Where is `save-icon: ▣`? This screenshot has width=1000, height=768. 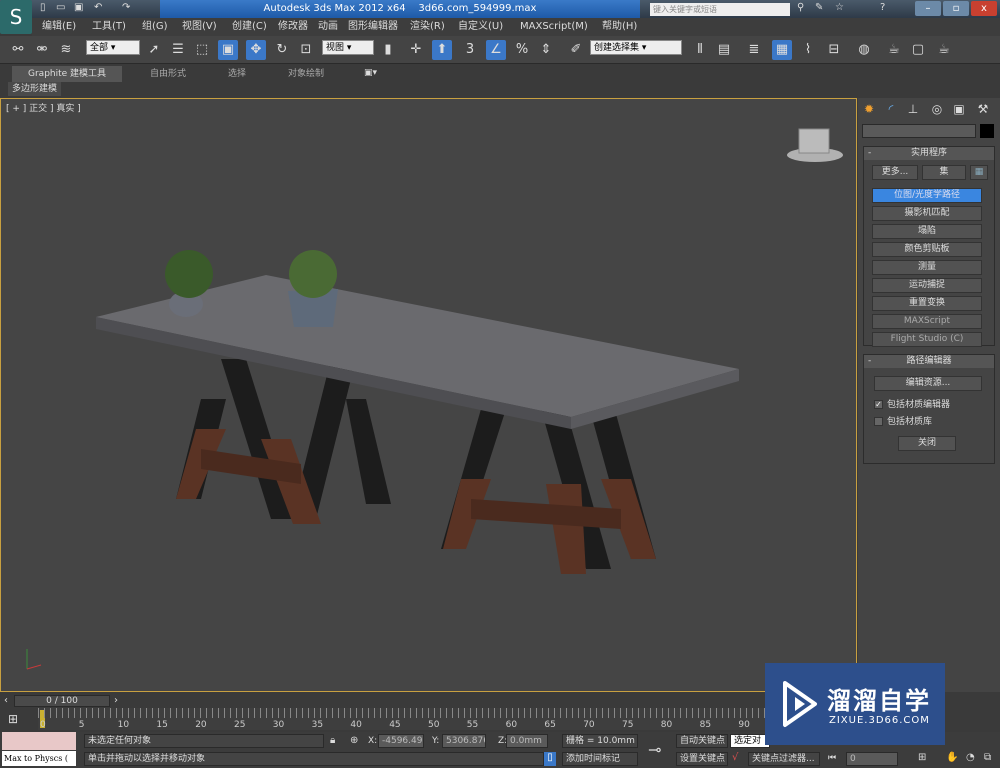 save-icon: ▣ is located at coordinates (80, 8).